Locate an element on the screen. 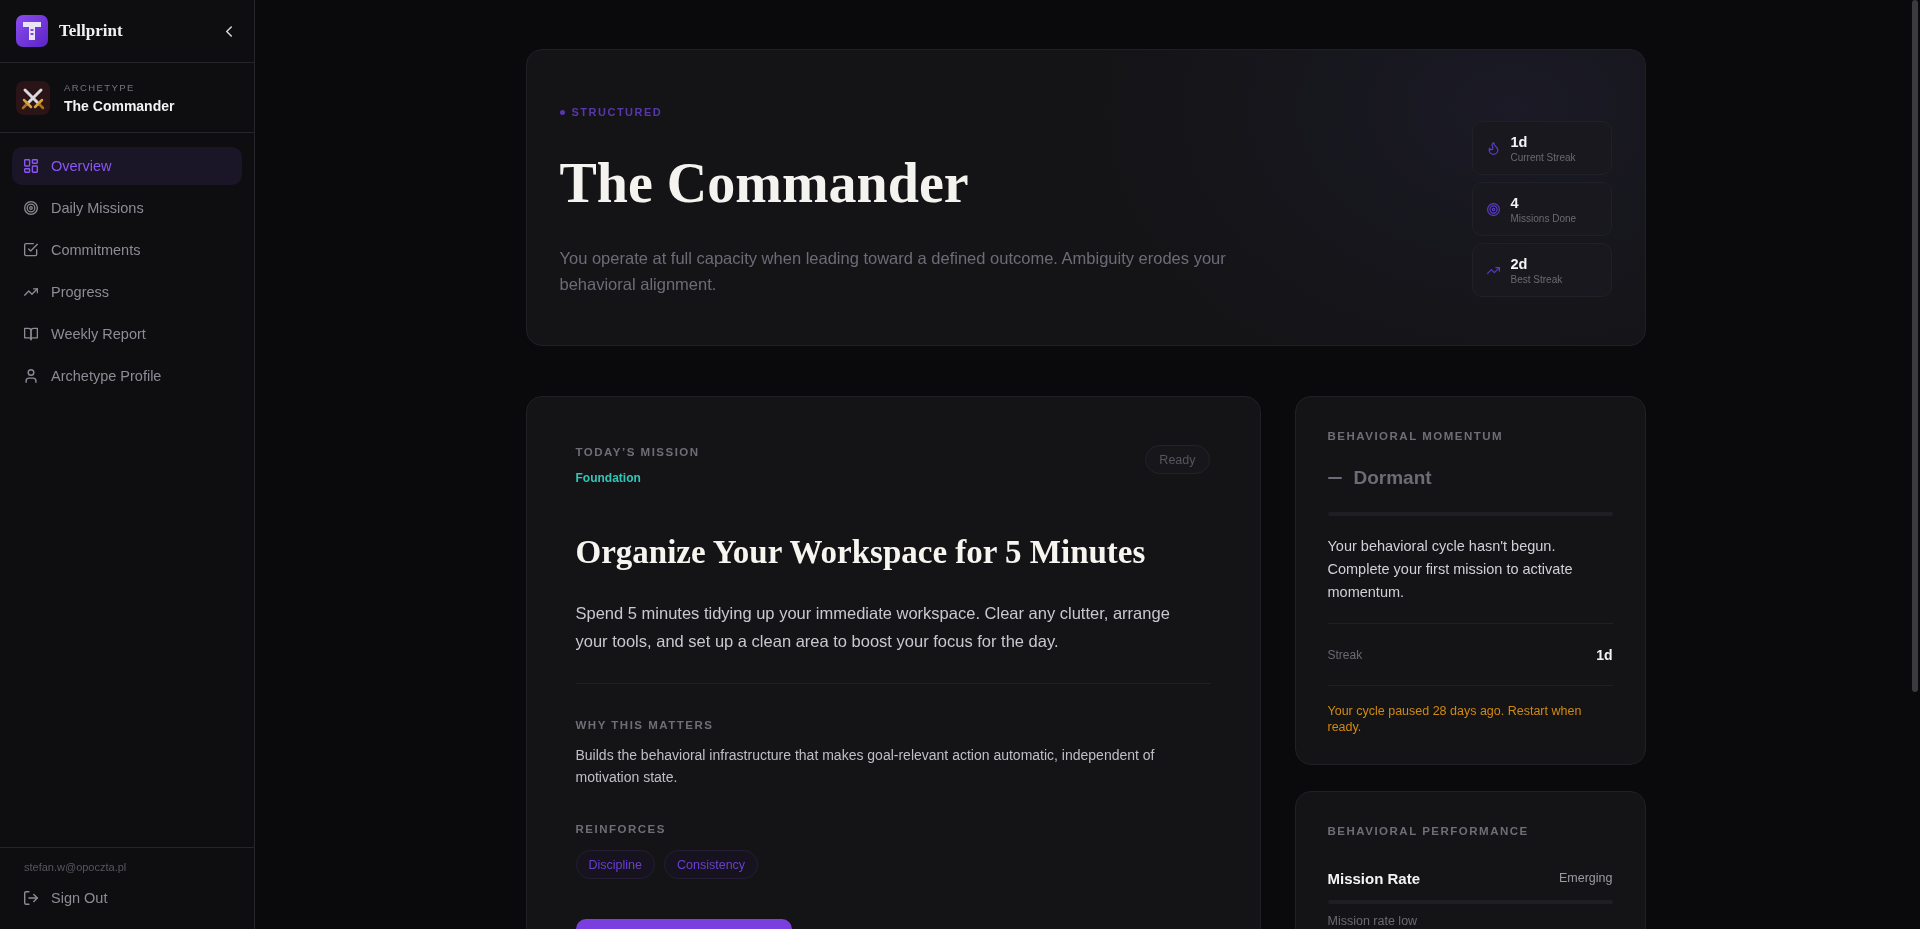 This screenshot has width=1920, height=929. momentum-message: Your behavioral cycle hasn't begun. Complete your first mission to activate momentum. is located at coordinates (1450, 569).